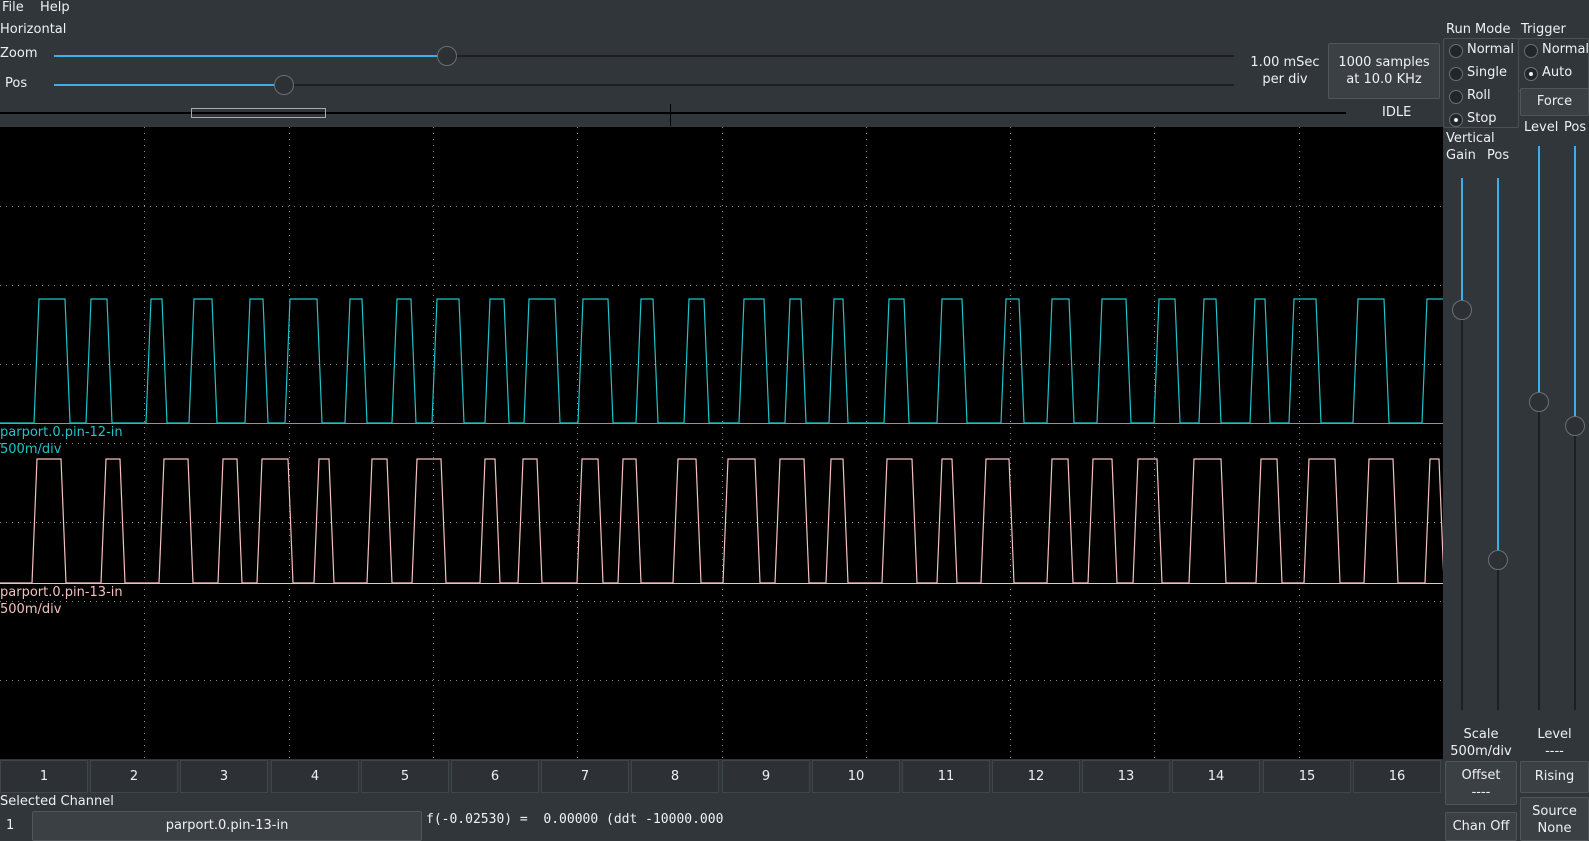 The width and height of the screenshot is (1589, 841). I want to click on channel-button-13: 13, so click(1126, 776).